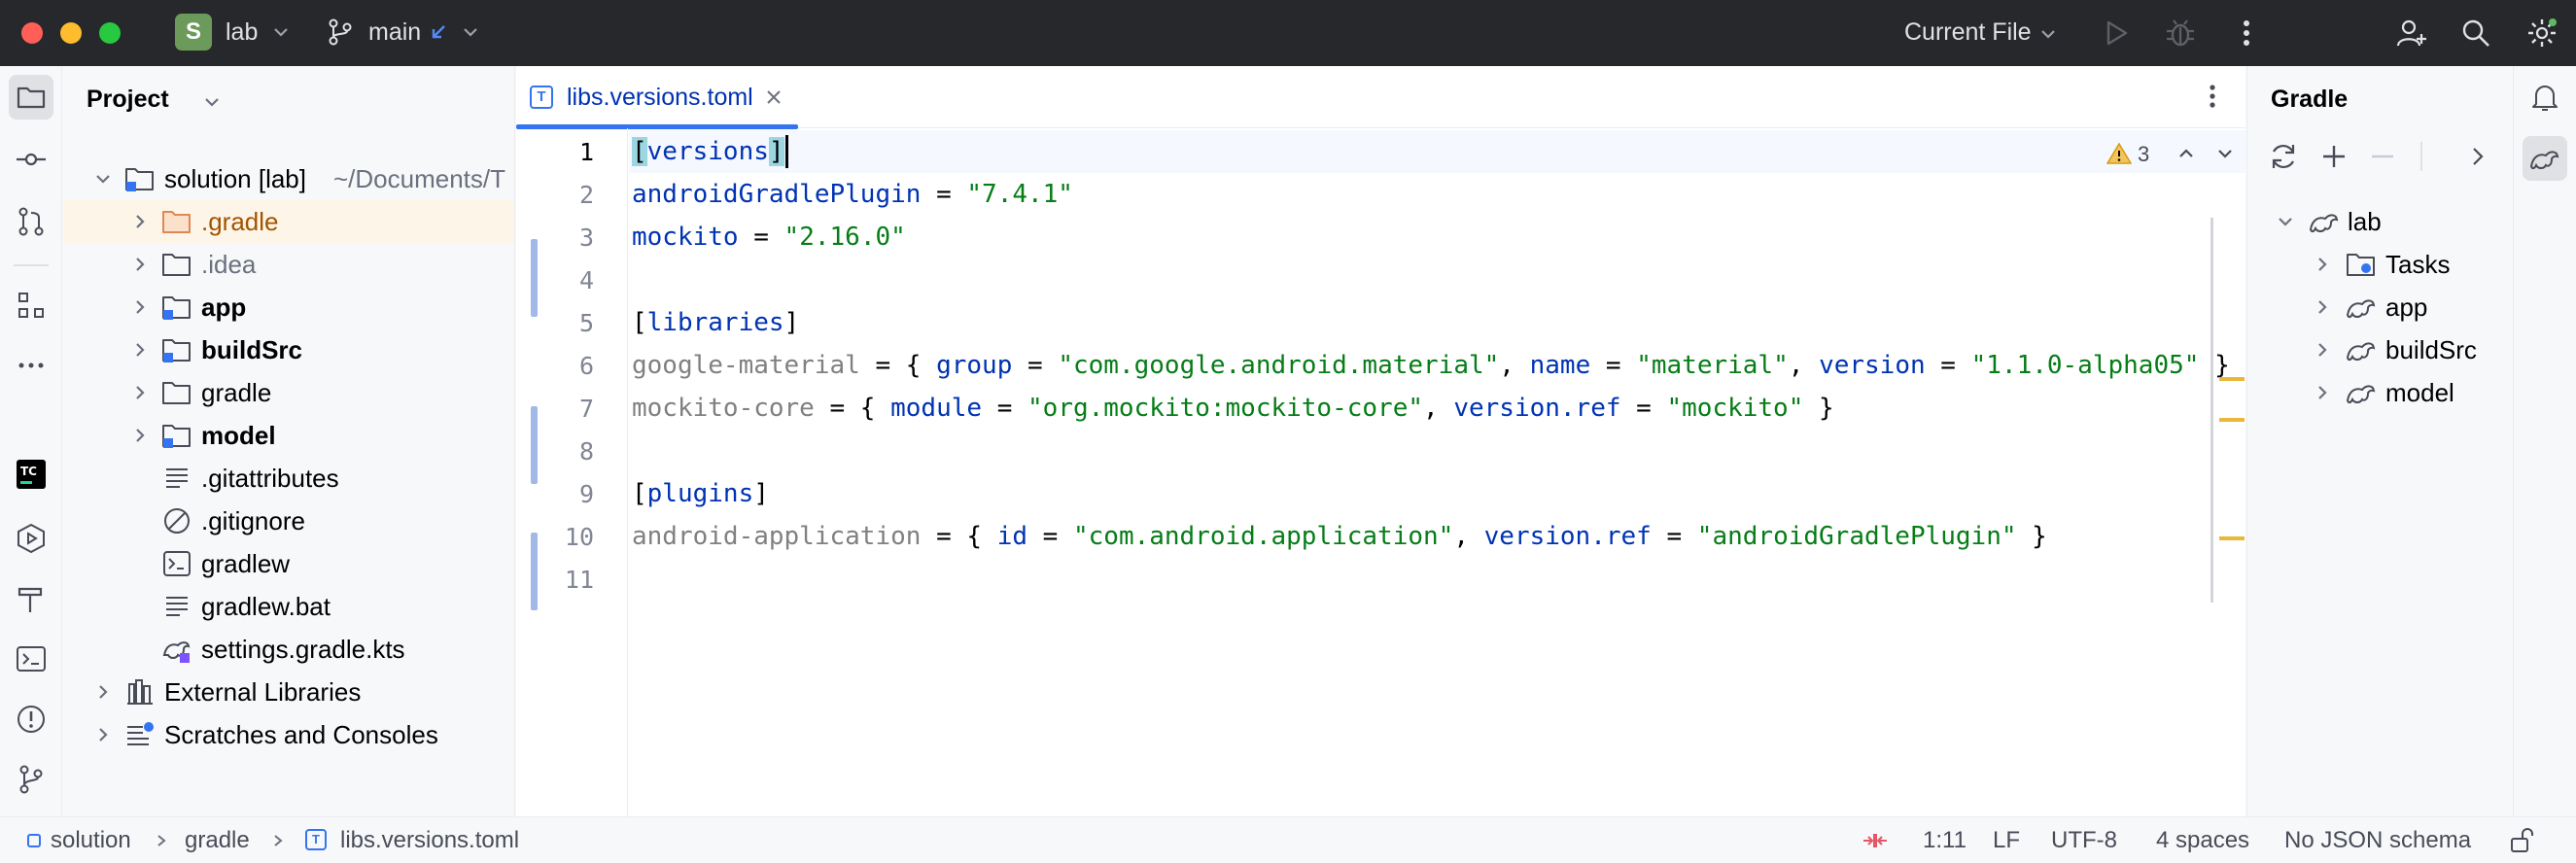 Image resolution: width=2576 pixels, height=863 pixels. What do you see at coordinates (288, 392) in the screenshot?
I see `tree-item-gradle: gradle` at bounding box center [288, 392].